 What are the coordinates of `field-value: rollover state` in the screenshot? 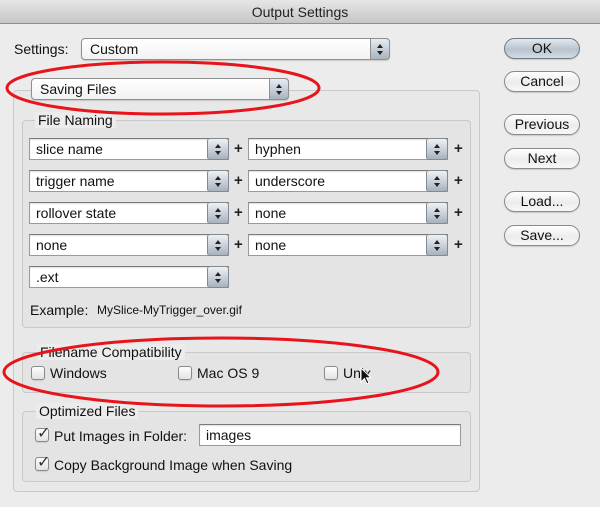 It's located at (76, 213).